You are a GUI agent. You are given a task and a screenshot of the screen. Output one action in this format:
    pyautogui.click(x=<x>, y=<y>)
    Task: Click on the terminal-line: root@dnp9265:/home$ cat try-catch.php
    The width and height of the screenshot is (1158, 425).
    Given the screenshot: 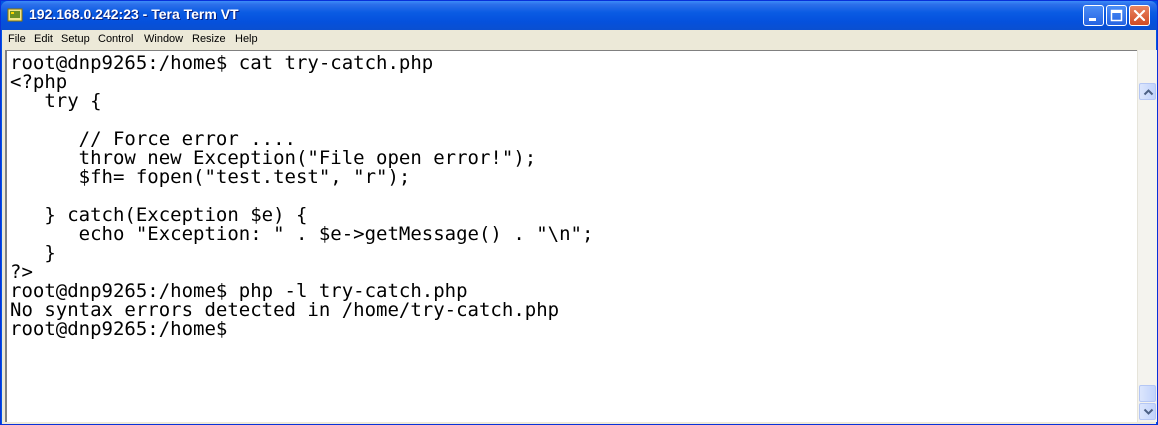 What is the action you would take?
    pyautogui.click(x=222, y=63)
    